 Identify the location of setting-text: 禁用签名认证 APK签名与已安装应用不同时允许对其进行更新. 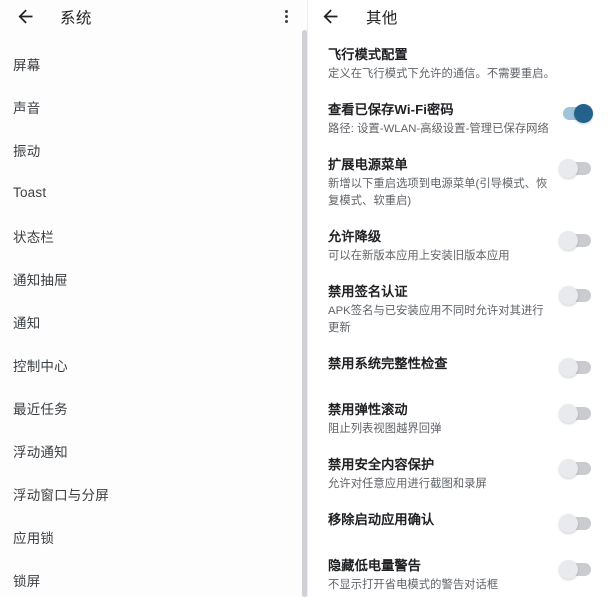
(443, 310).